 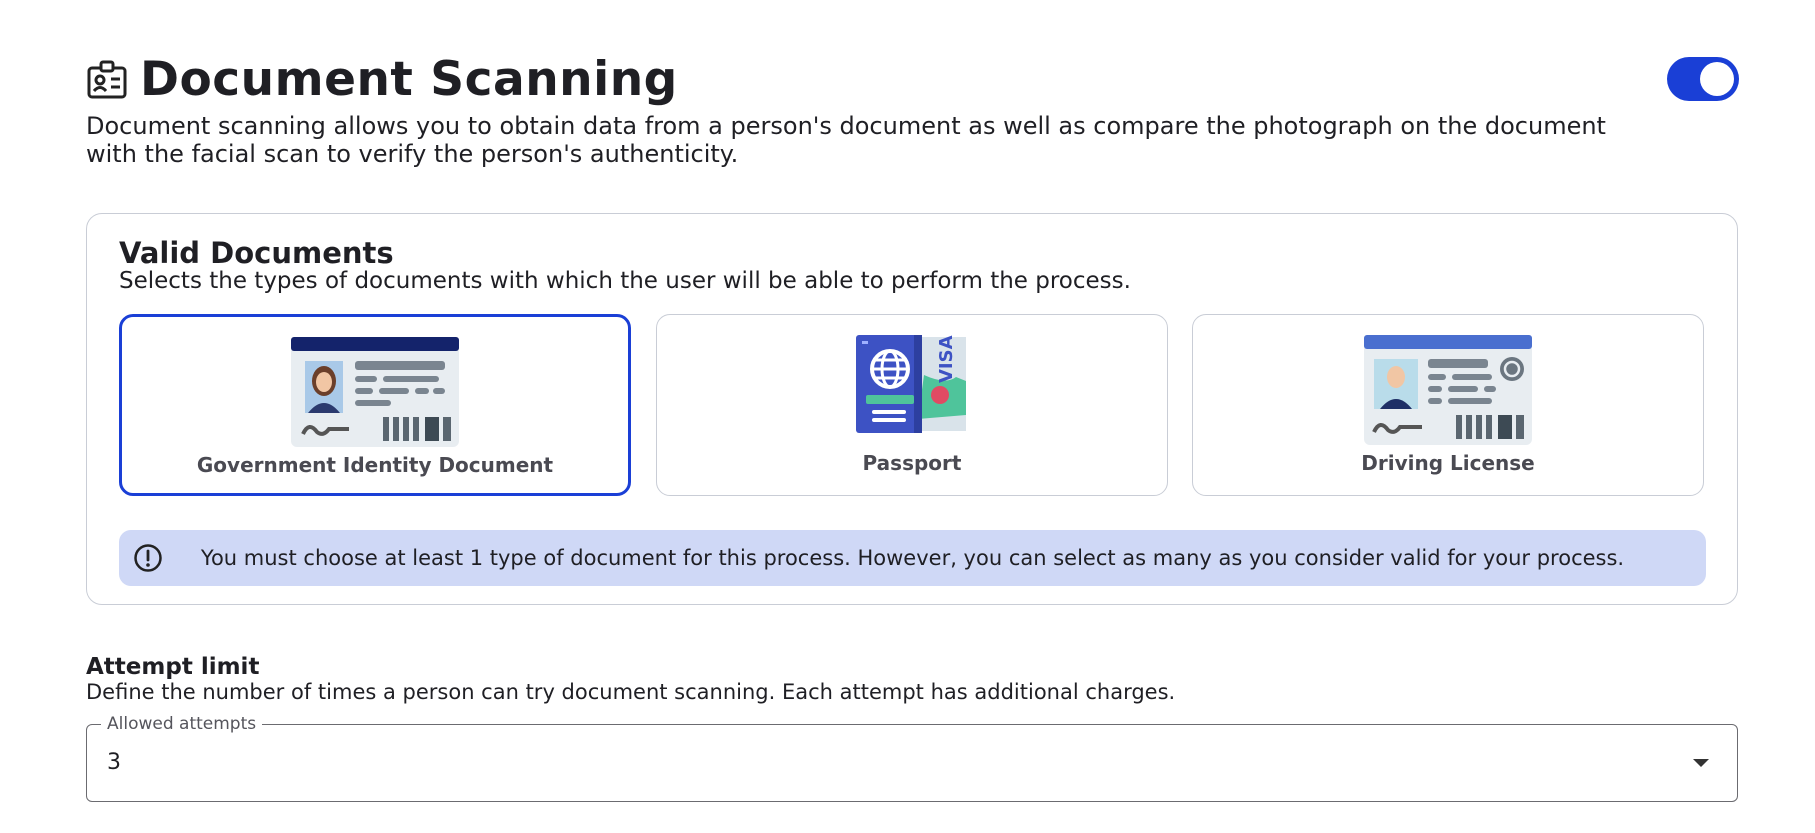 I want to click on allowed-attempts-label: Allowed attempts, so click(x=182, y=724).